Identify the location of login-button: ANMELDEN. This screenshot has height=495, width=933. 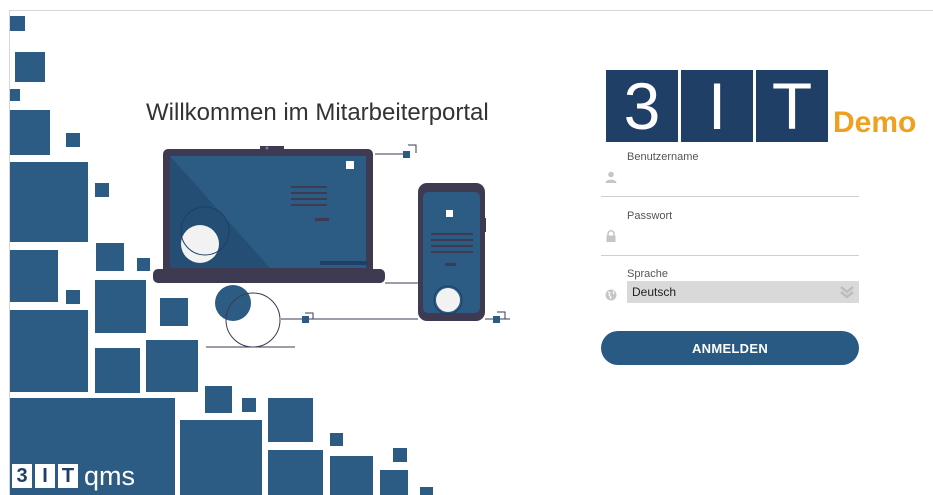
(730, 348).